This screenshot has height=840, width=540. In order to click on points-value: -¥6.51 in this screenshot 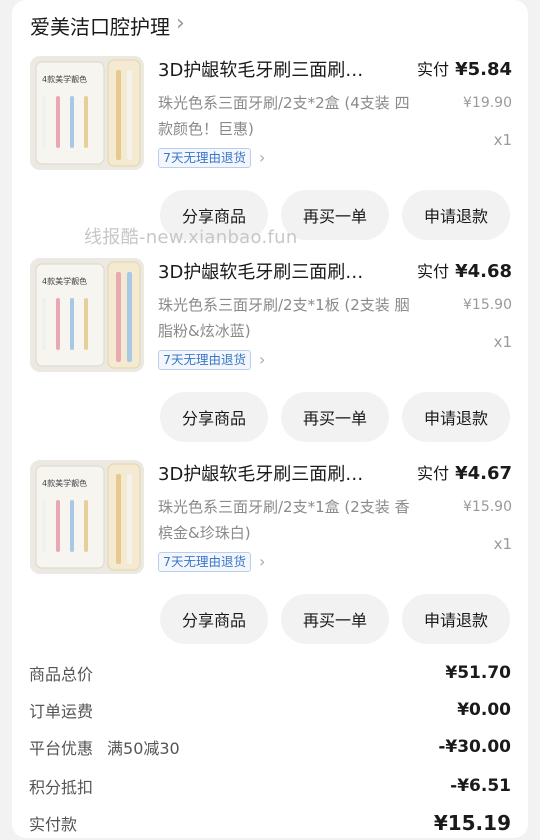, I will do `click(480, 786)`.